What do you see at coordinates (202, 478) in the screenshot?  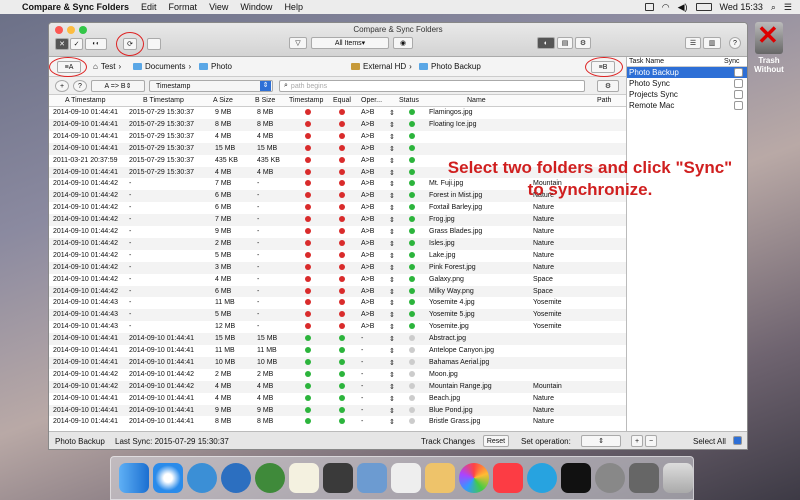 I see `sync-app-icon` at bounding box center [202, 478].